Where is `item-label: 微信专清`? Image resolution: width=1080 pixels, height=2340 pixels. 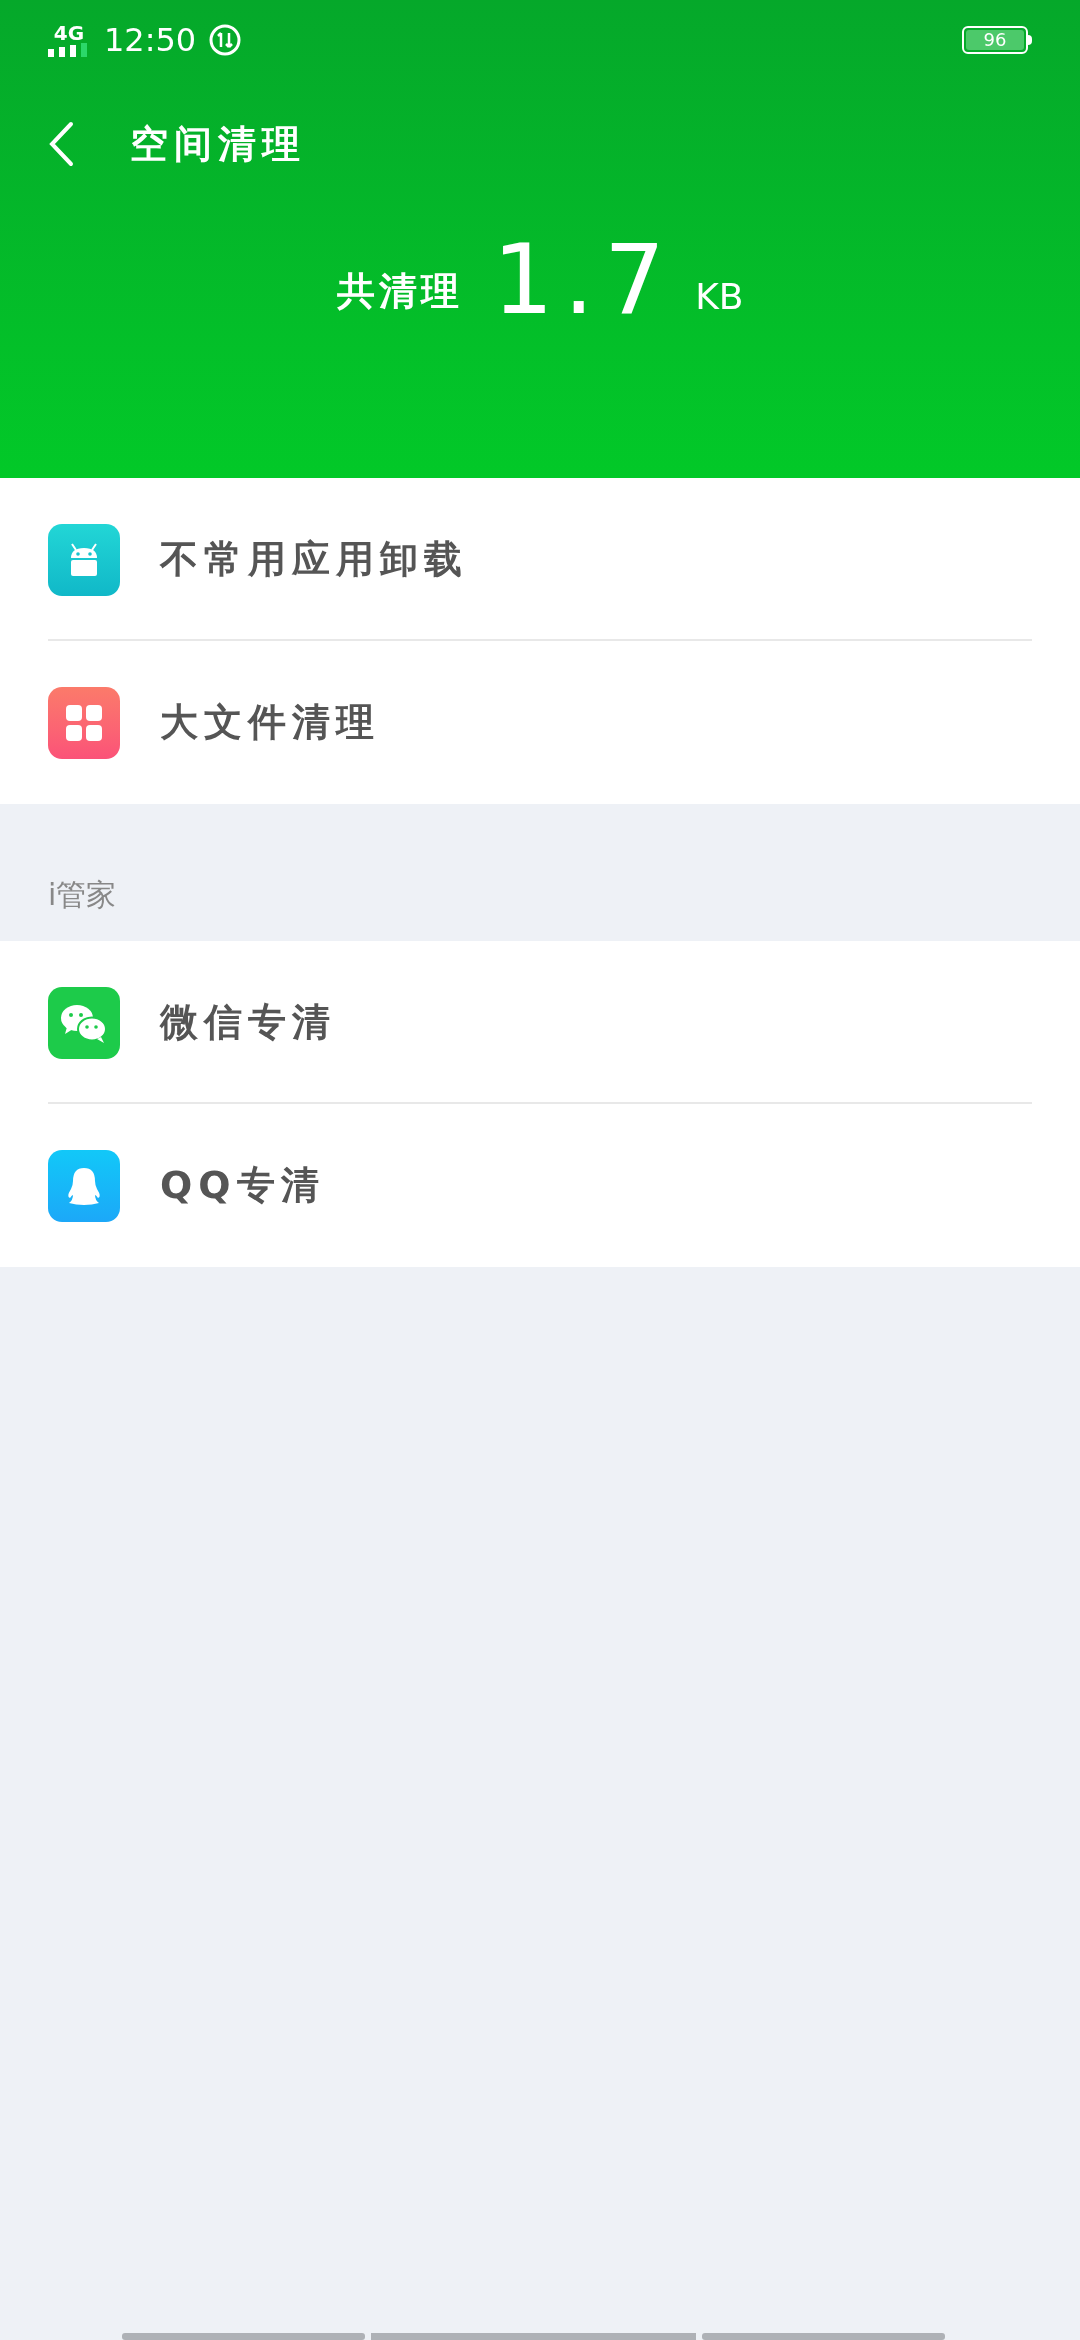 item-label: 微信专清 is located at coordinates (248, 1022).